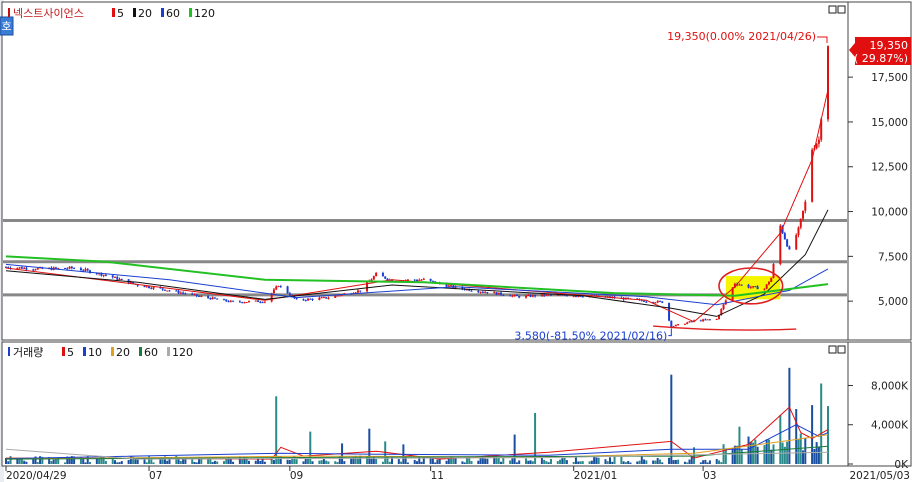  I want to click on volume-legend-label: 20, so click(123, 352).